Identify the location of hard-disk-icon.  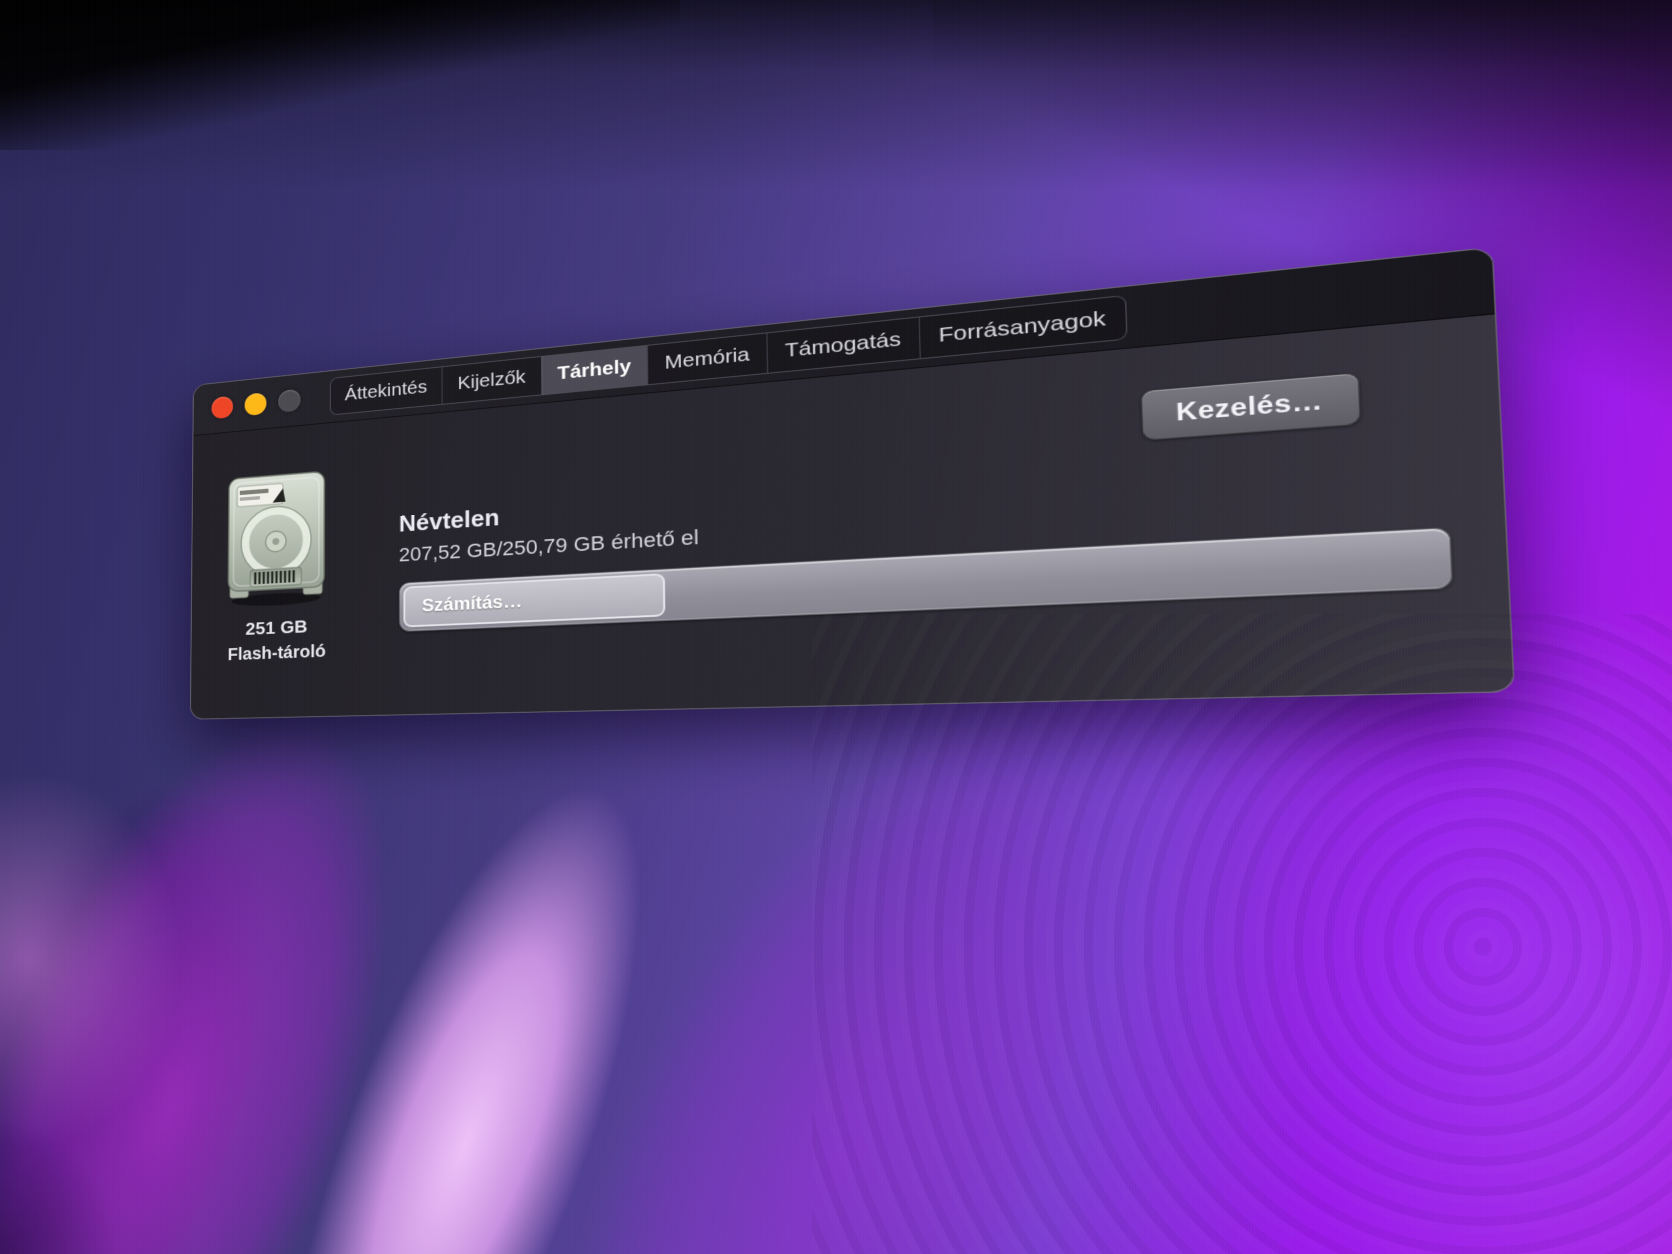
(276, 538).